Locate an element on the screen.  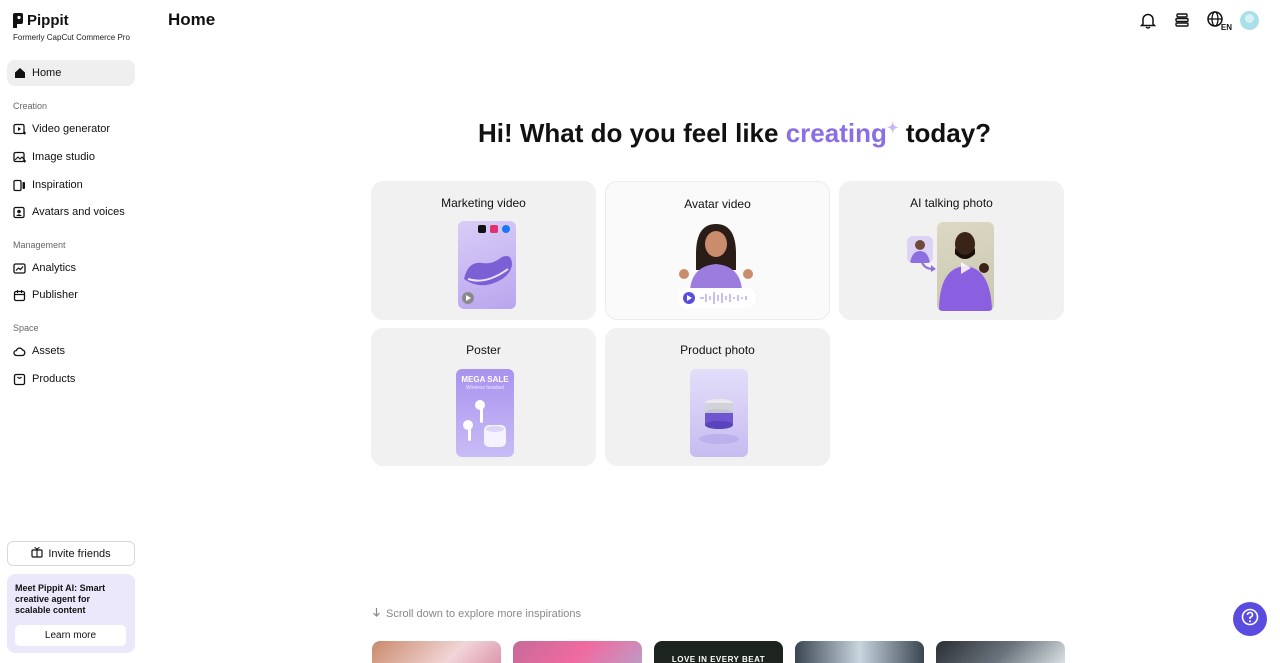
brand: Pippit Formerly CapCut Commerce Pro is located at coordinates (71, 27).